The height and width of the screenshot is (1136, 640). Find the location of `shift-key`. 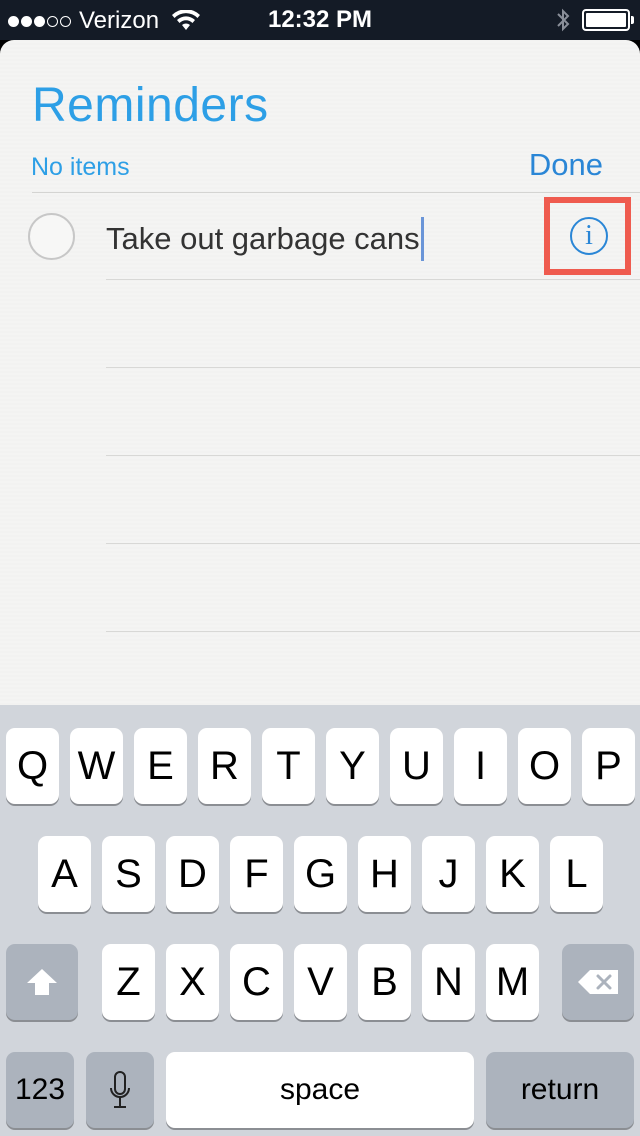

shift-key is located at coordinates (42, 982).